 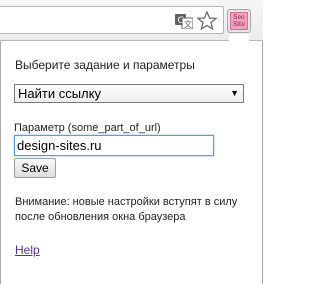 What do you see at coordinates (87, 128) in the screenshot?
I see `param-label: Параметр (some_part_of_url)` at bounding box center [87, 128].